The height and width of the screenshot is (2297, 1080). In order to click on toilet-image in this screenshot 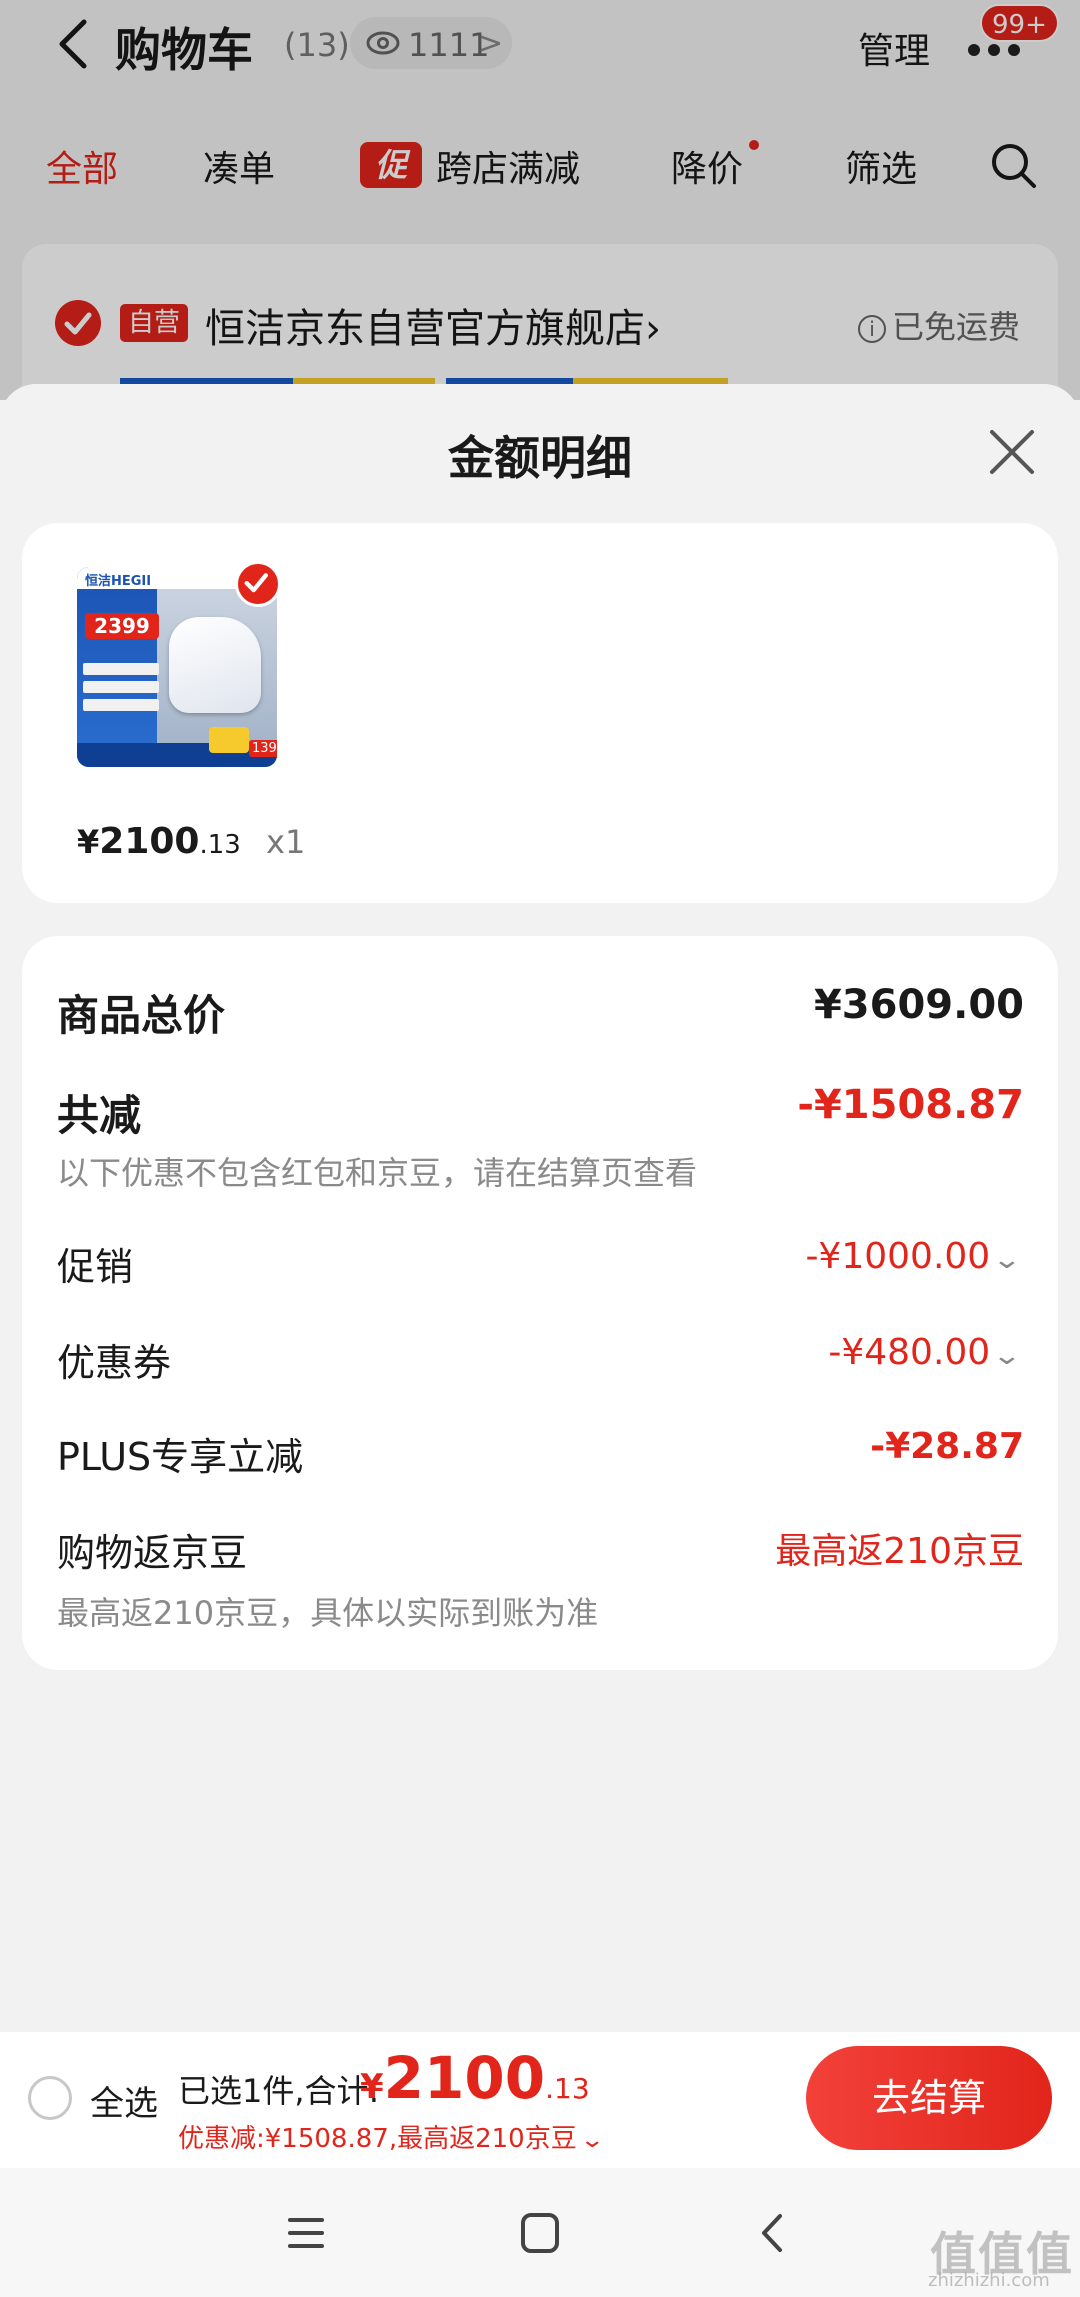, I will do `click(215, 665)`.